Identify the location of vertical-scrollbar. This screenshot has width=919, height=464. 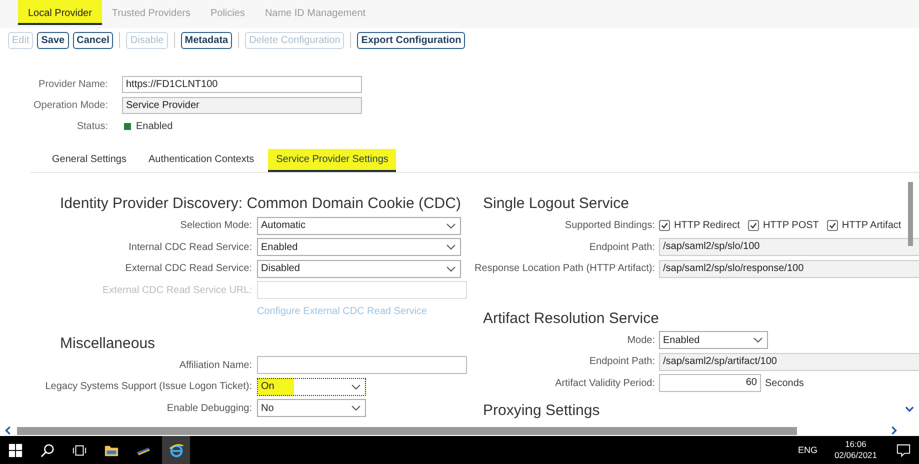
(910, 214).